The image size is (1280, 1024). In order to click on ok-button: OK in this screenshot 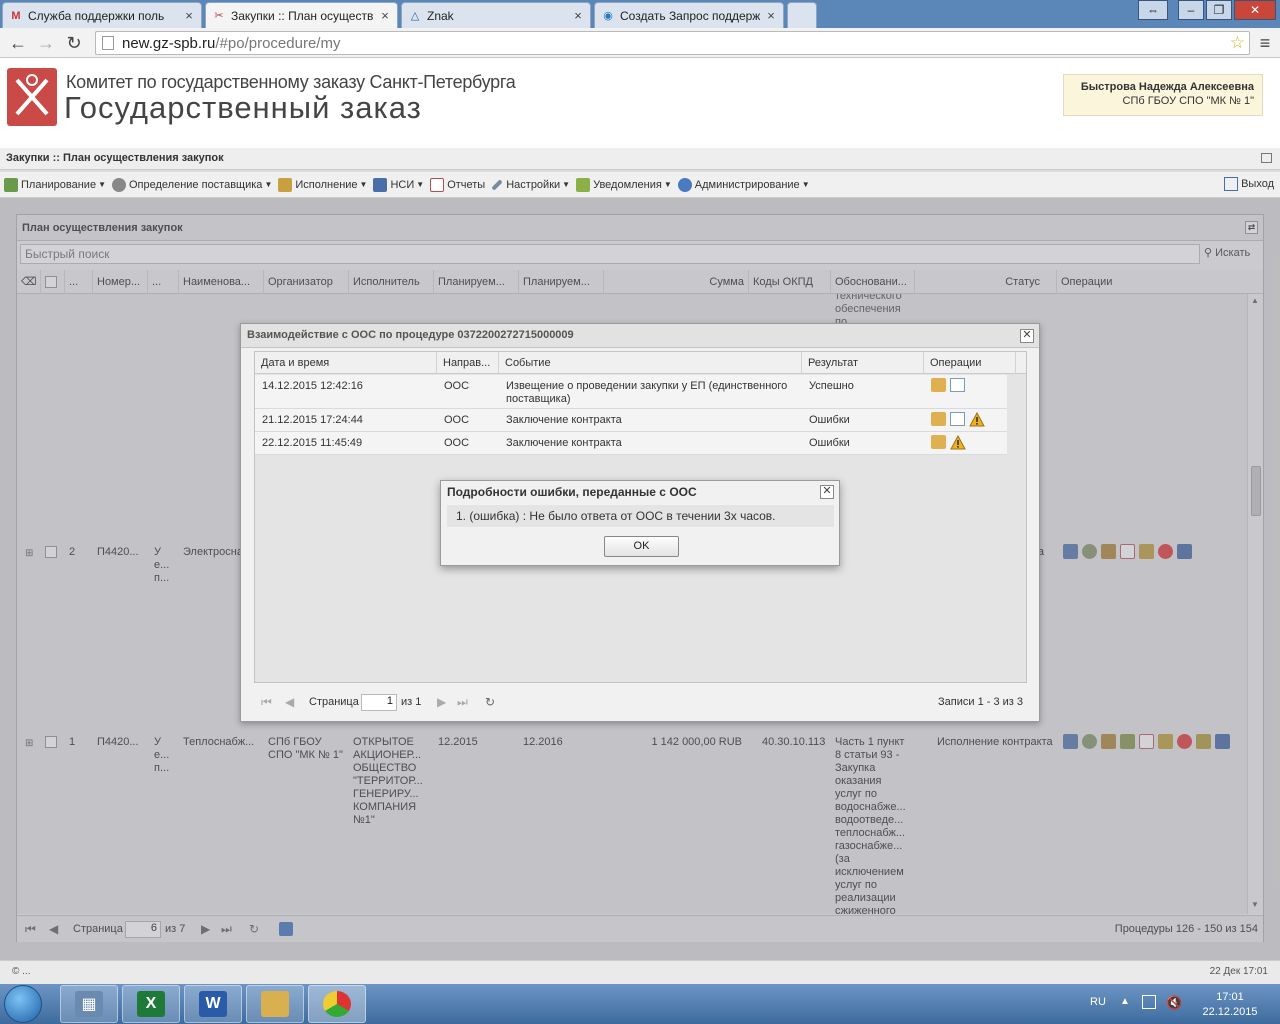, I will do `click(641, 546)`.